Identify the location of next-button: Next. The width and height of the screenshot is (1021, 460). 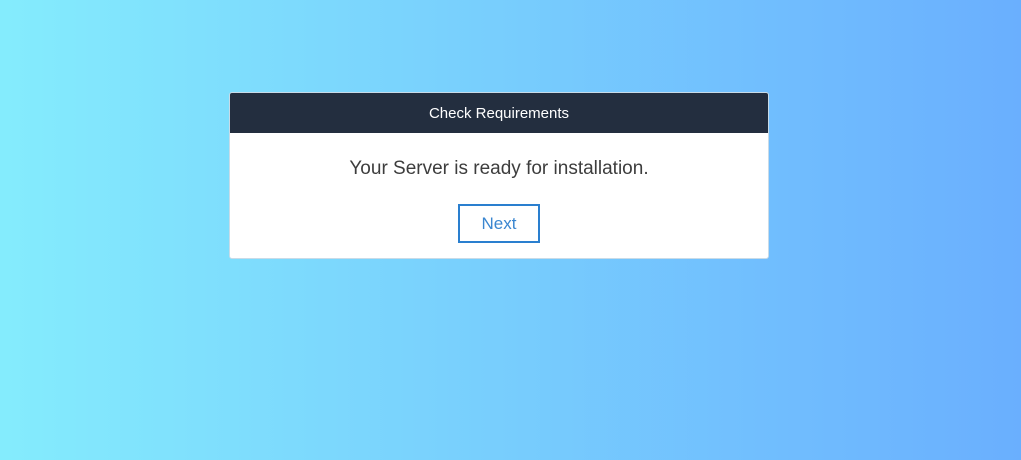
(499, 223).